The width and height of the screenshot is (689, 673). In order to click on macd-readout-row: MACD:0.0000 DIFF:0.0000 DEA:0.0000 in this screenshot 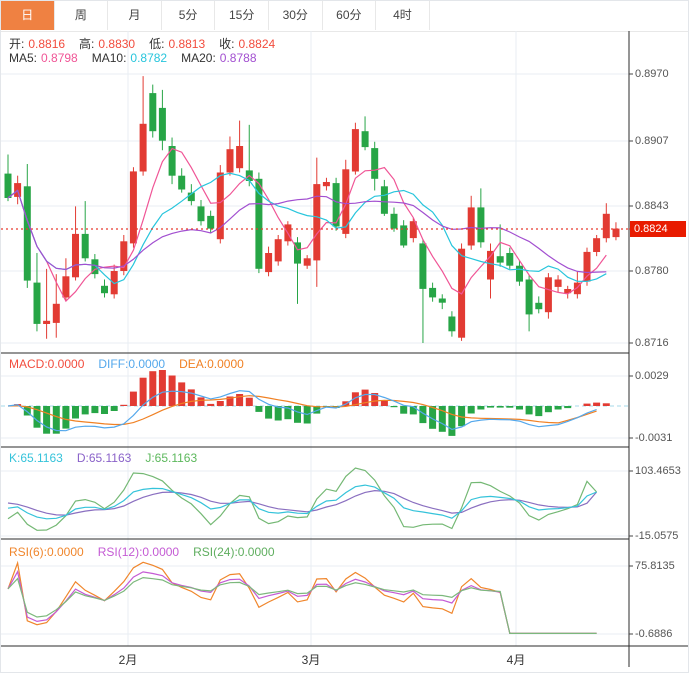, I will do `click(133, 364)`.